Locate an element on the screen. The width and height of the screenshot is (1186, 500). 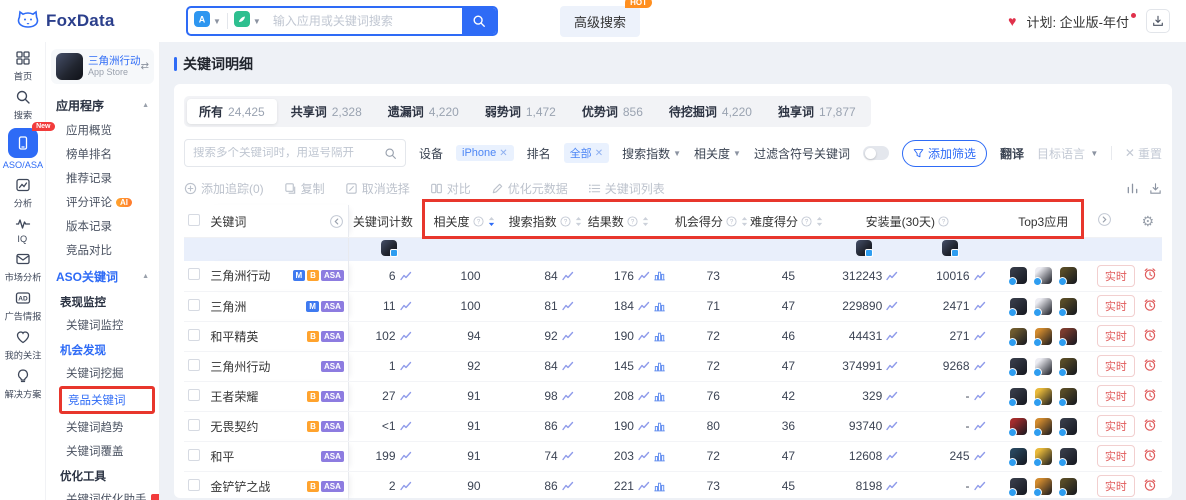
search-icon is located at coordinates (390, 153).